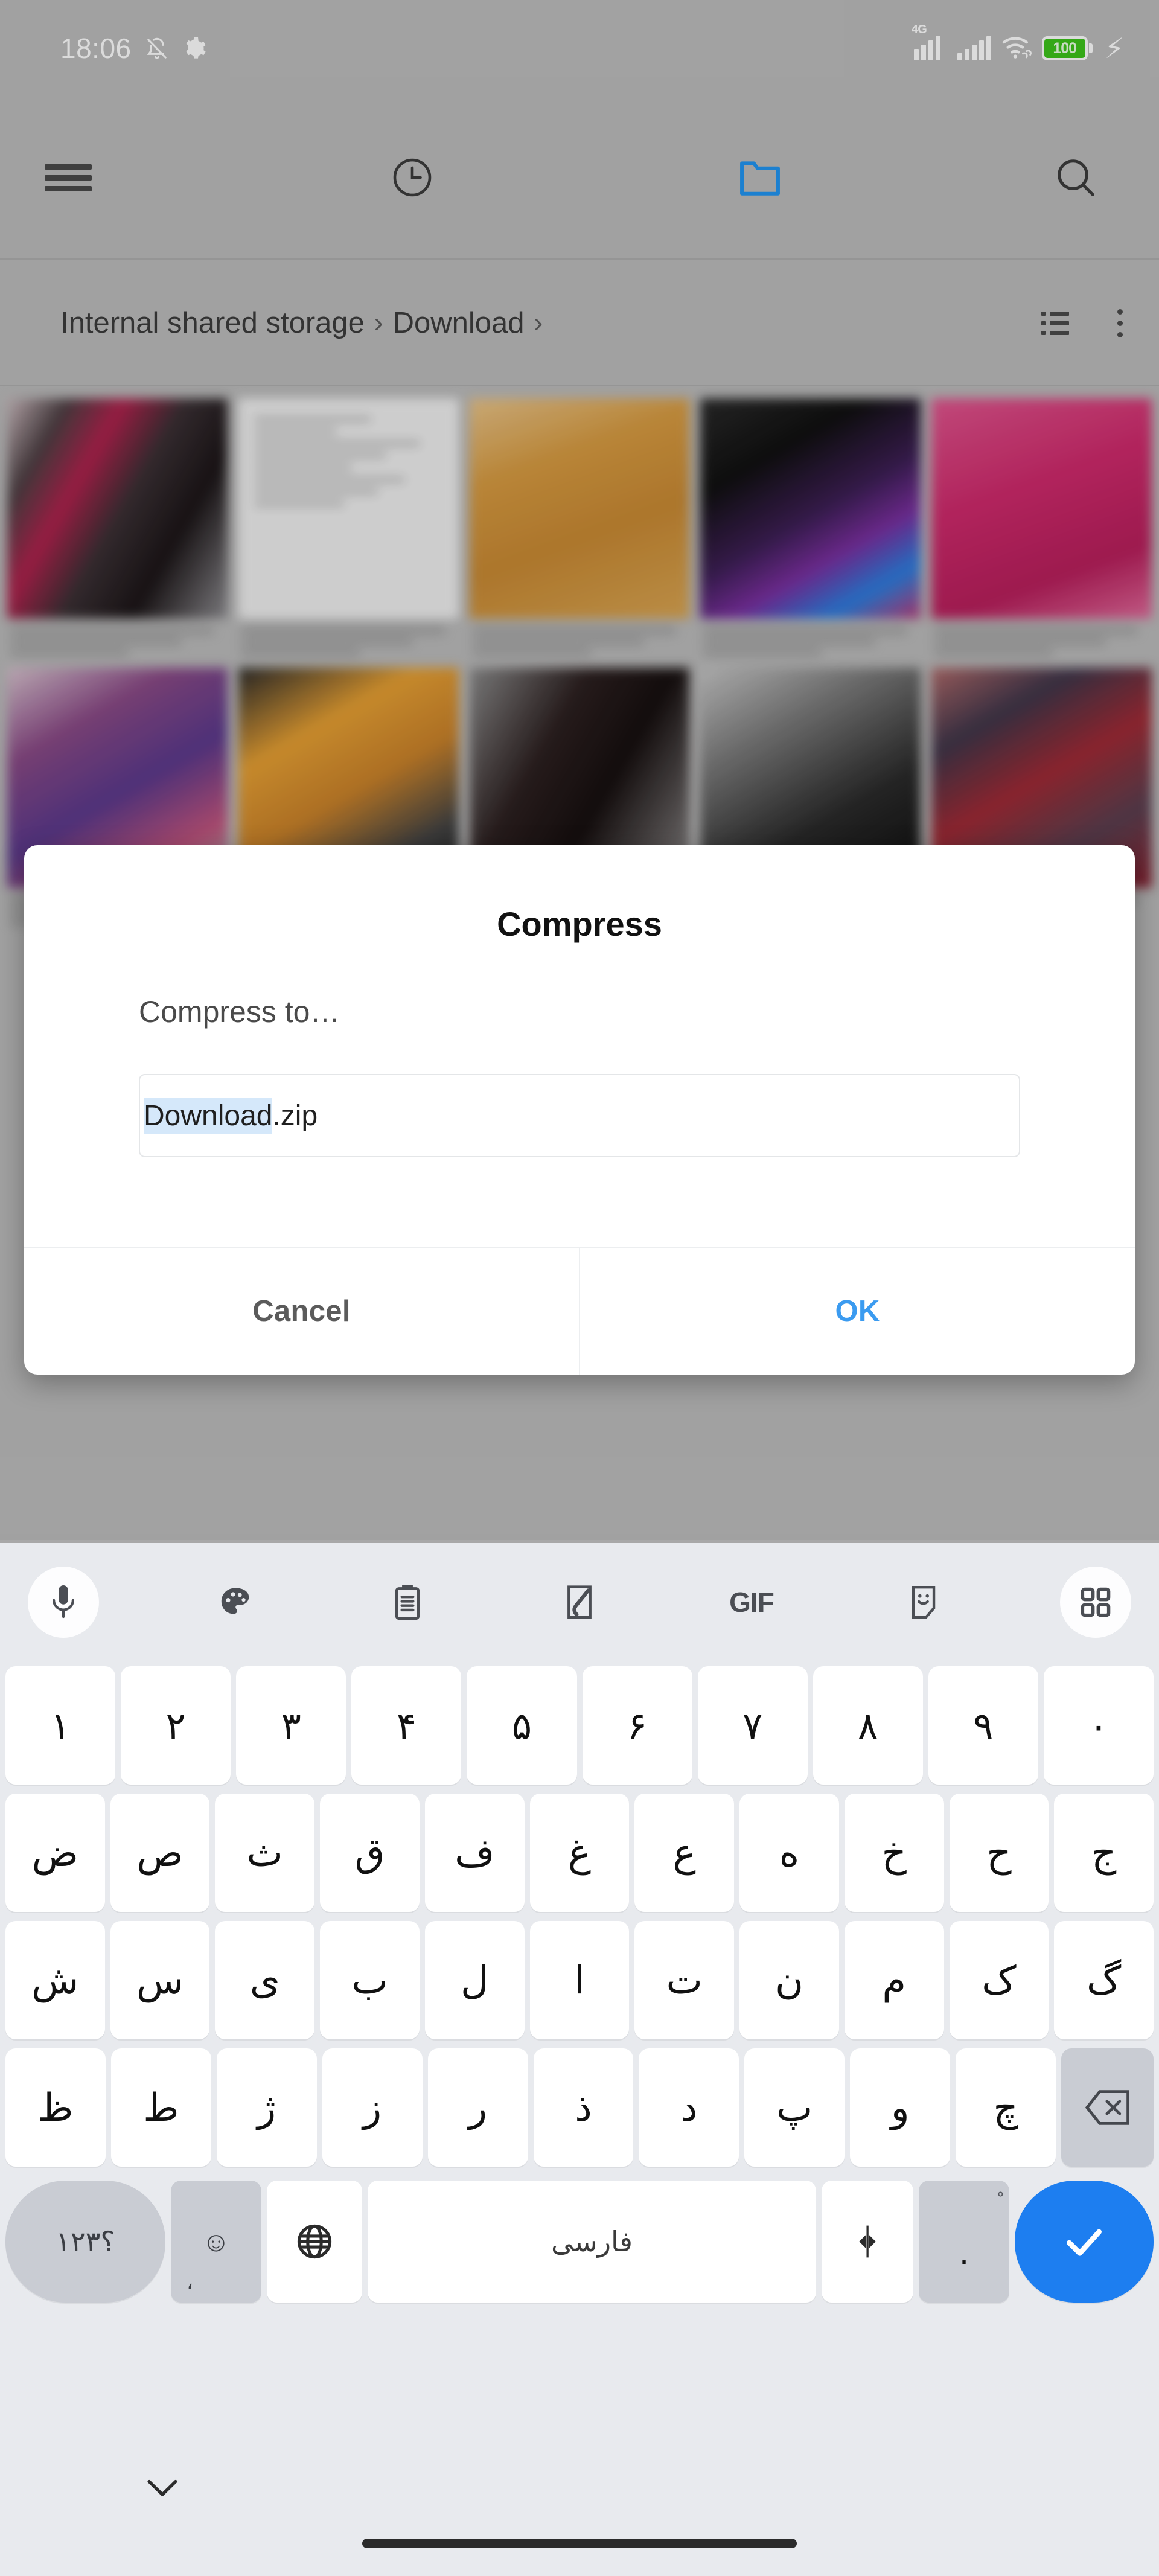 This screenshot has height=2576, width=1159. I want to click on key-vav: و, so click(900, 2107).